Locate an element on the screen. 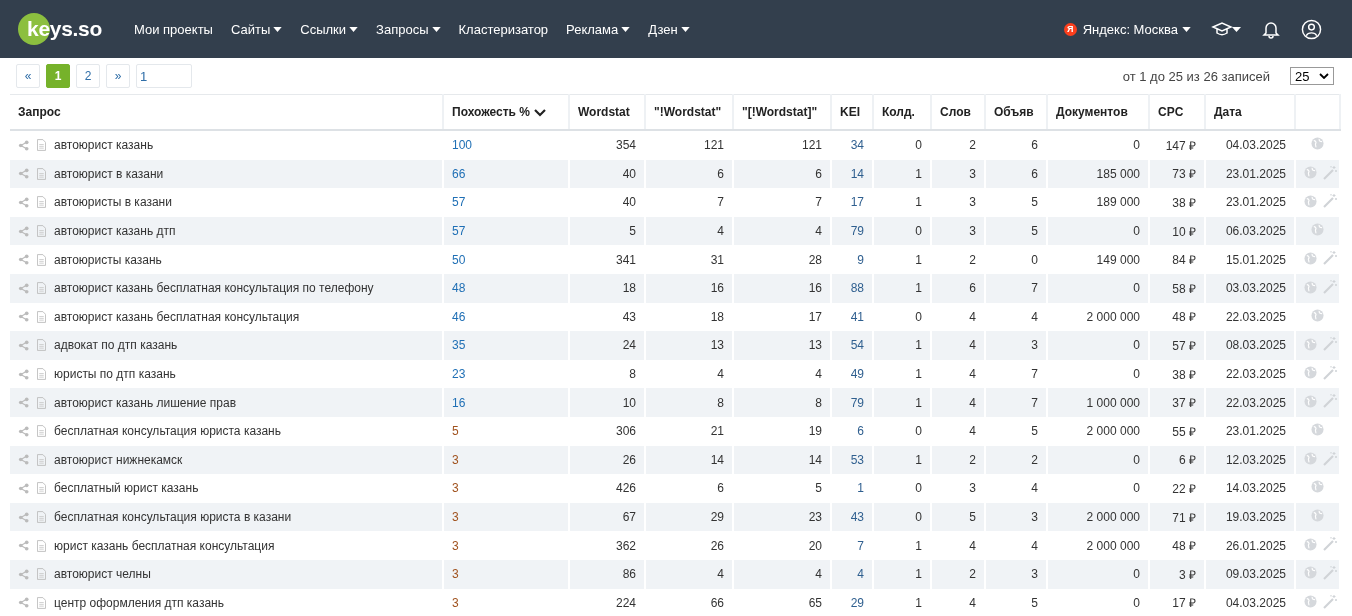 This screenshot has width=1352, height=616. user-account-icon is located at coordinates (1311, 29).